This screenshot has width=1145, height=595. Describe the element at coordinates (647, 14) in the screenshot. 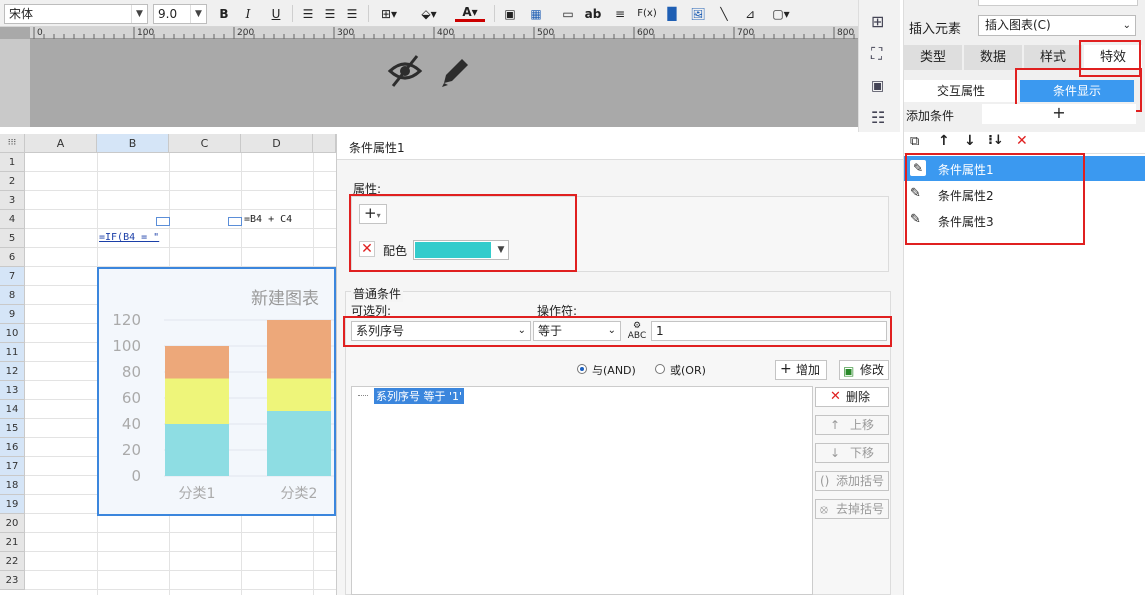

I see `formula-button: F(x)` at that location.